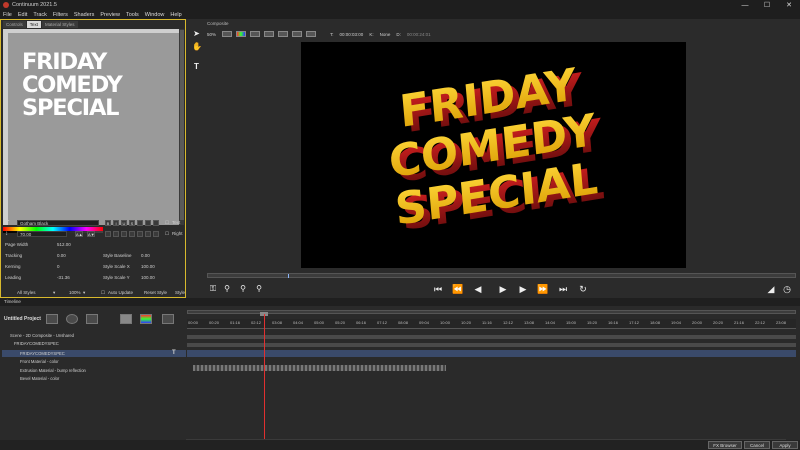  What do you see at coordinates (241, 34) in the screenshot?
I see `color-channel-button` at bounding box center [241, 34].